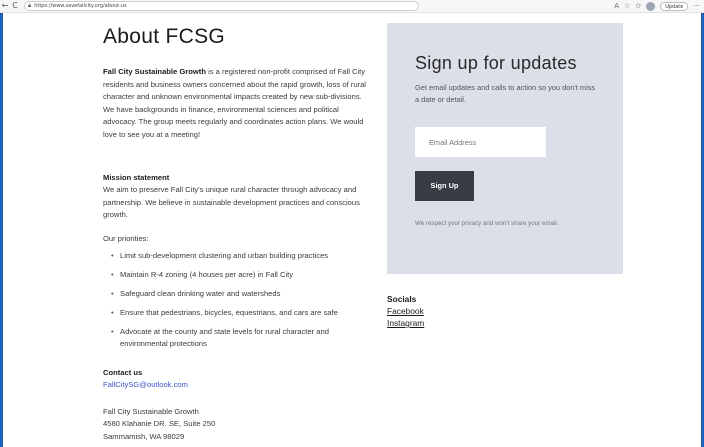 This screenshot has height=447, width=704. What do you see at coordinates (657, 6) in the screenshot?
I see `toolbar-actions: A ☆ ✩ Update ···` at bounding box center [657, 6].